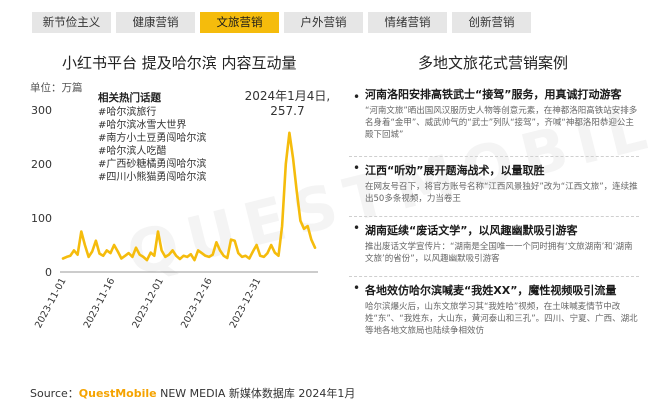  Describe the element at coordinates (407, 22) in the screenshot. I see `tab-emotional-marketing: 情绪营销` at that location.